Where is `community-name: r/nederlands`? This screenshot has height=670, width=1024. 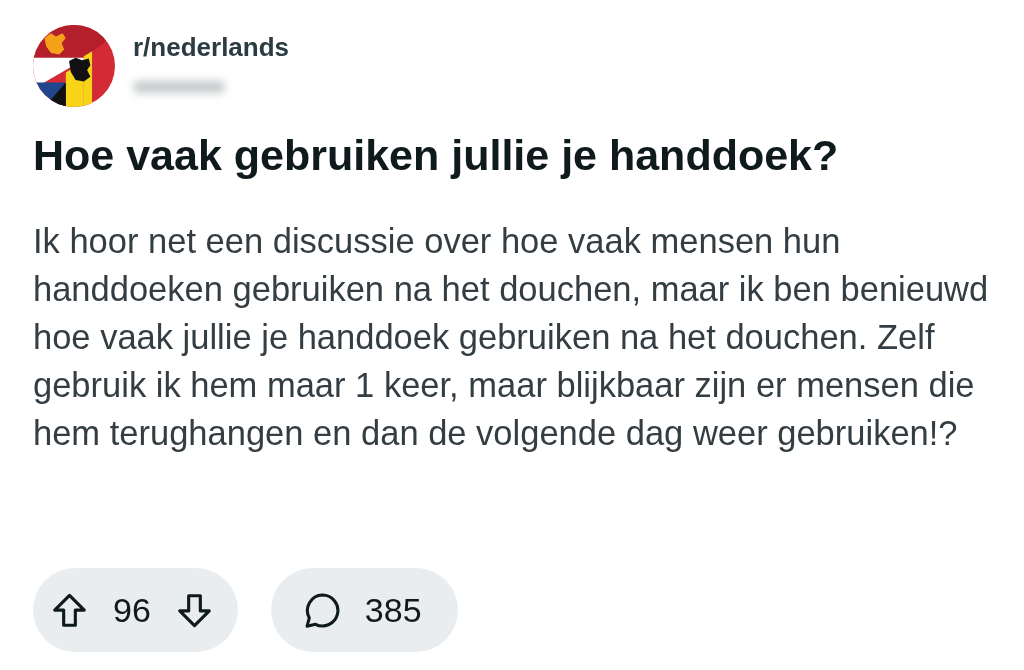 community-name: r/nederlands is located at coordinates (211, 47).